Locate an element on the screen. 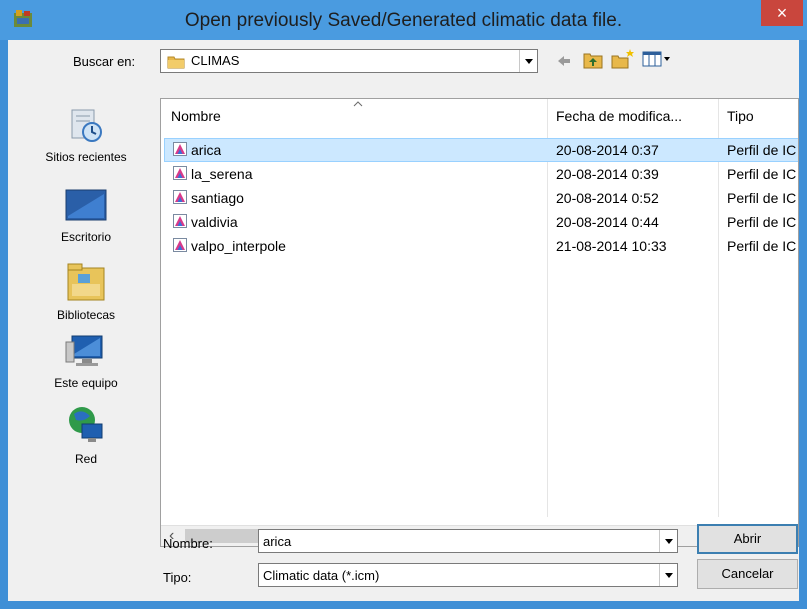 This screenshot has height=609, width=807. place-label: Este equipo is located at coordinates (86, 383).